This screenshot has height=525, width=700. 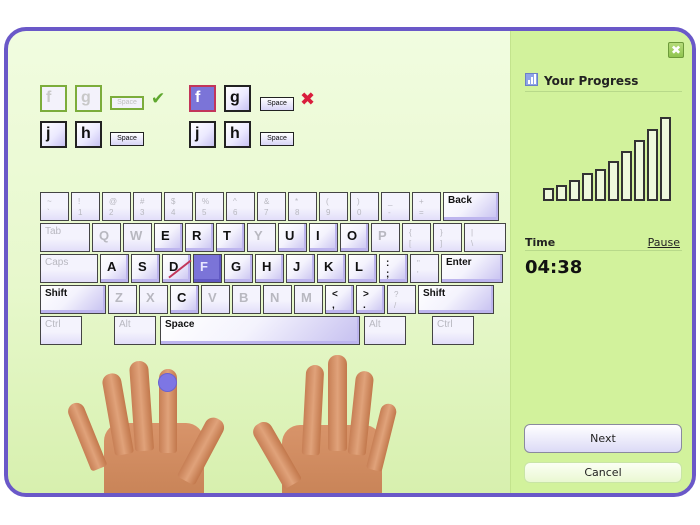 What do you see at coordinates (424, 268) in the screenshot?
I see `key-symbol: " '` at bounding box center [424, 268].